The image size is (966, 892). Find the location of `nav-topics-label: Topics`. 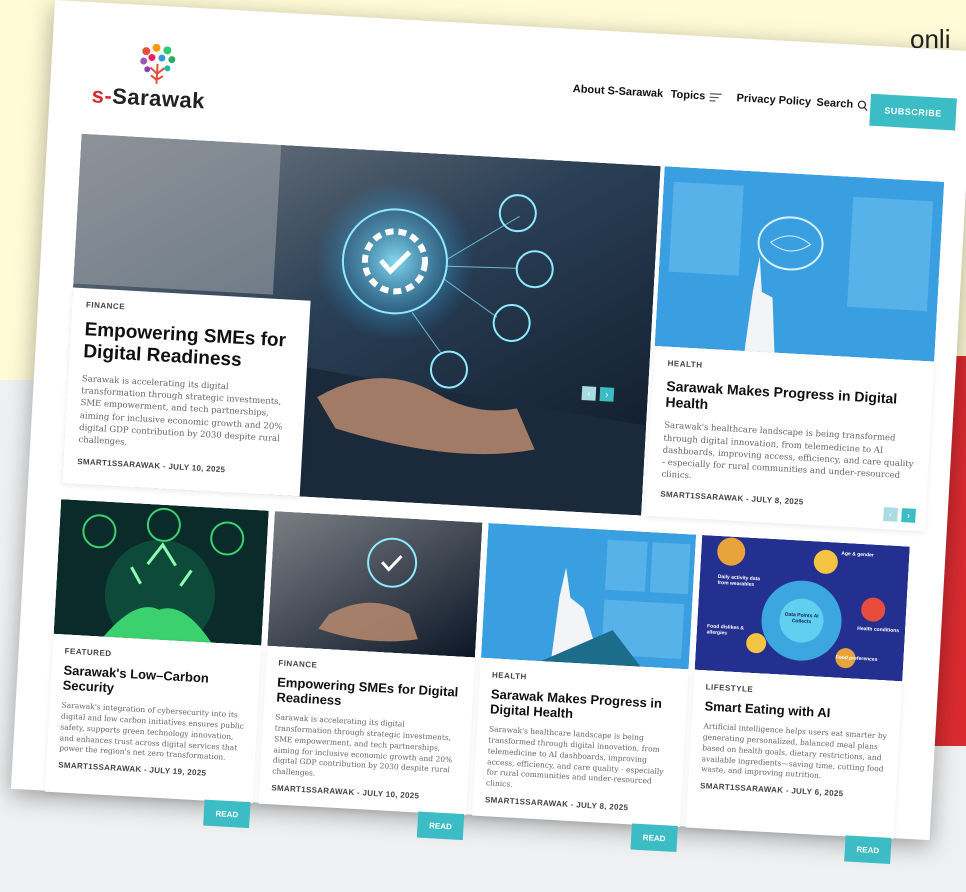

nav-topics-label: Topics is located at coordinates (688, 95).